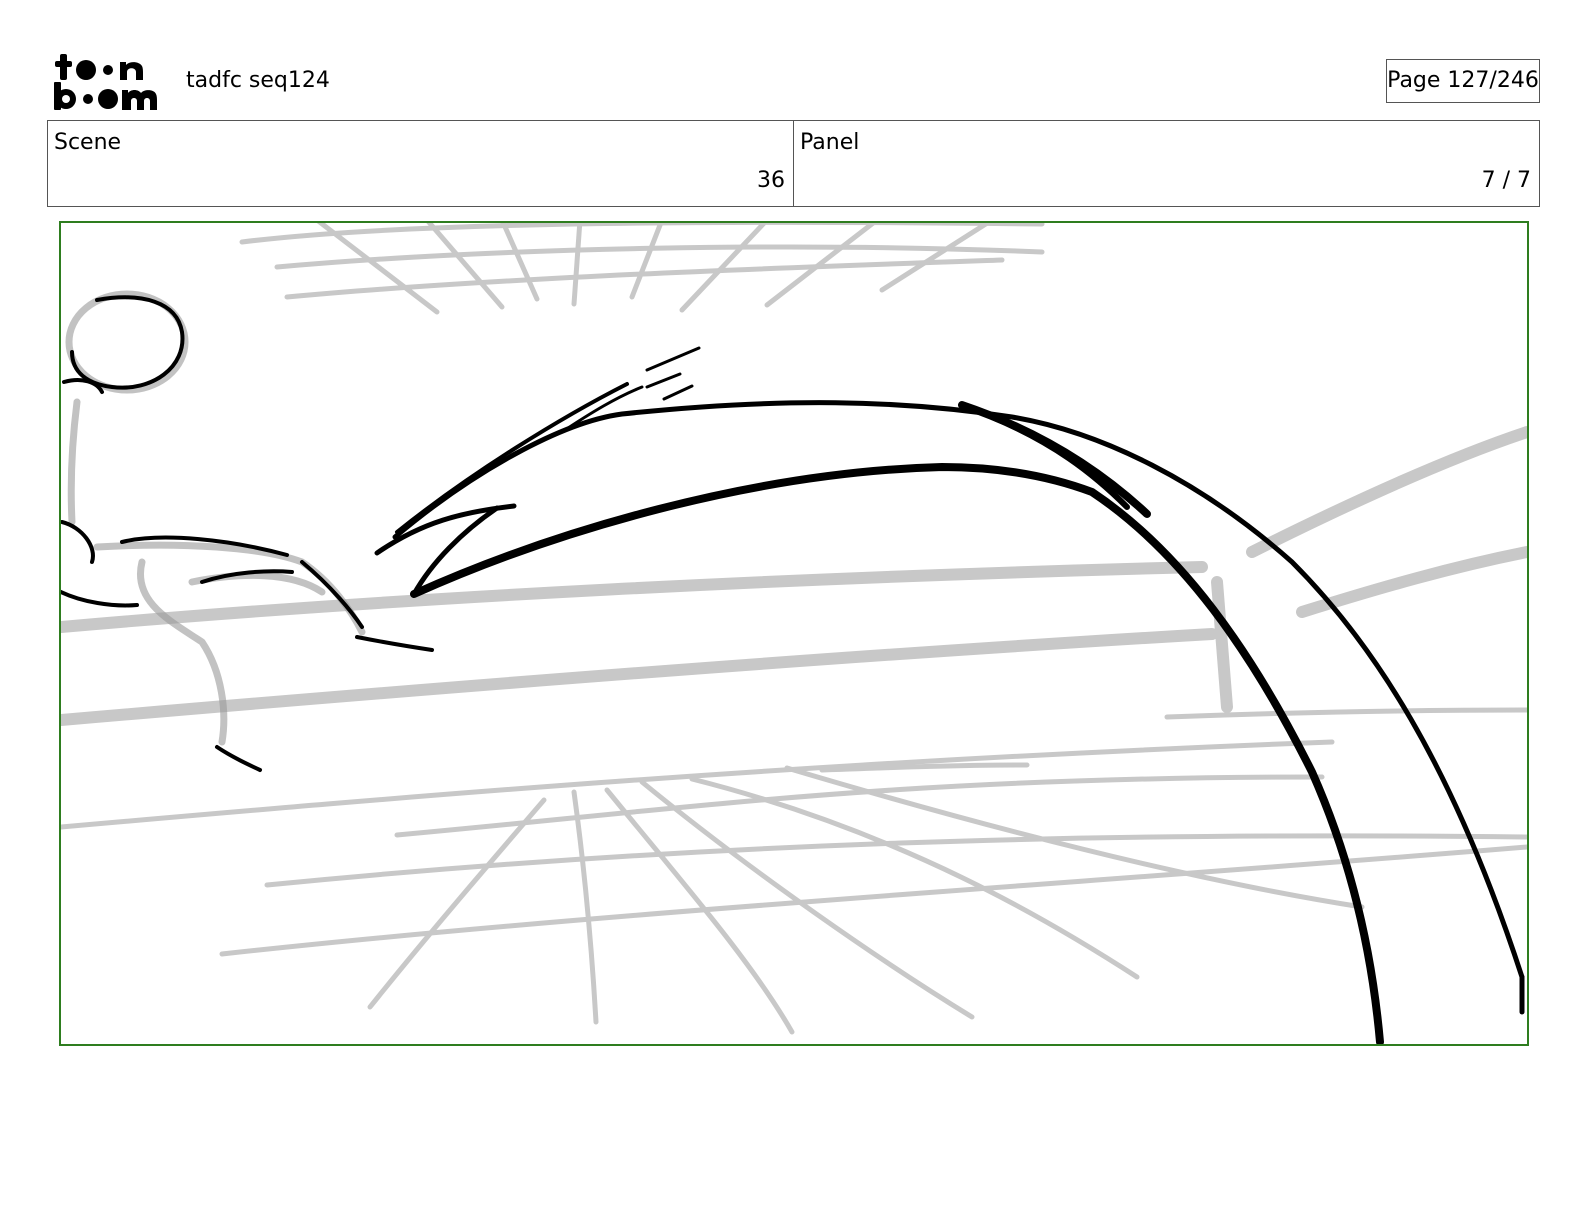 This screenshot has width=1584, height=1224. Describe the element at coordinates (1463, 81) in the screenshot. I see `page-indicator: Page 127/246` at that location.